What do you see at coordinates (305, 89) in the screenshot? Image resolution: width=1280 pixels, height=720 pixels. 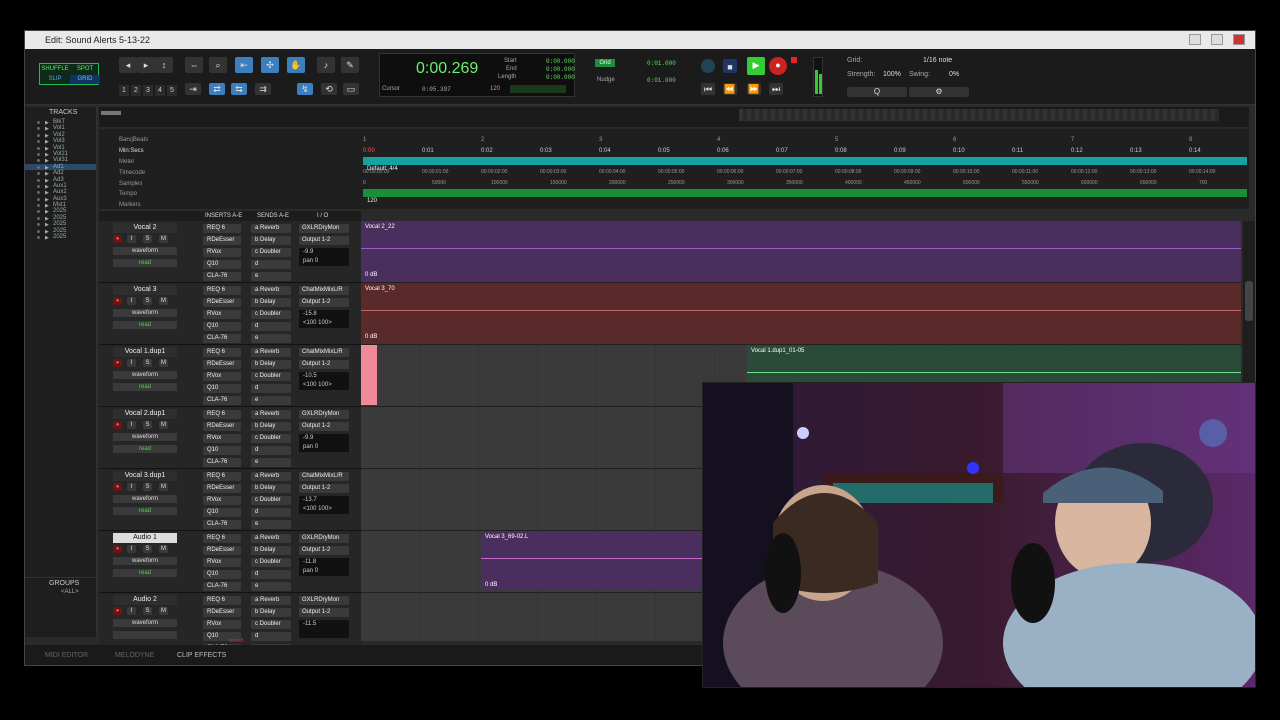 I see `mirror-midi-icon: ↯` at bounding box center [305, 89].